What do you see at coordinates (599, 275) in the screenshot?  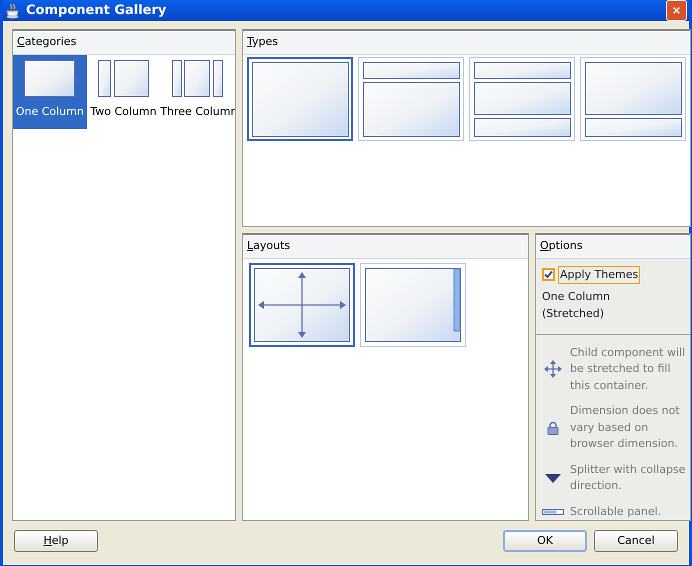 I see `checkbox-label: Apply Themes` at bounding box center [599, 275].